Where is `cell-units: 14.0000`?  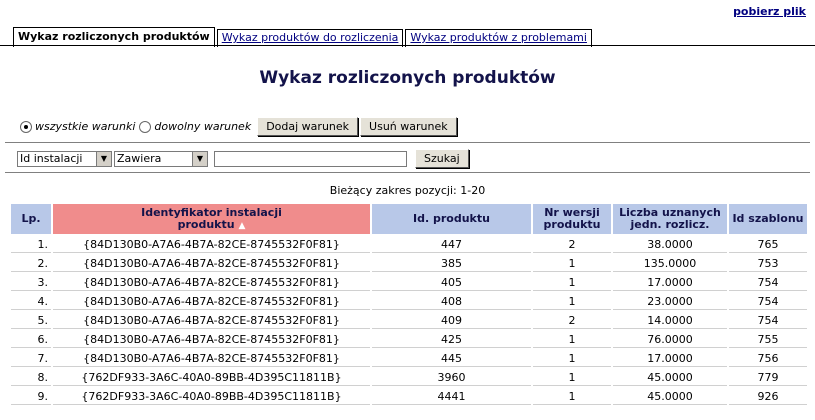 cell-units: 14.0000 is located at coordinates (670, 320).